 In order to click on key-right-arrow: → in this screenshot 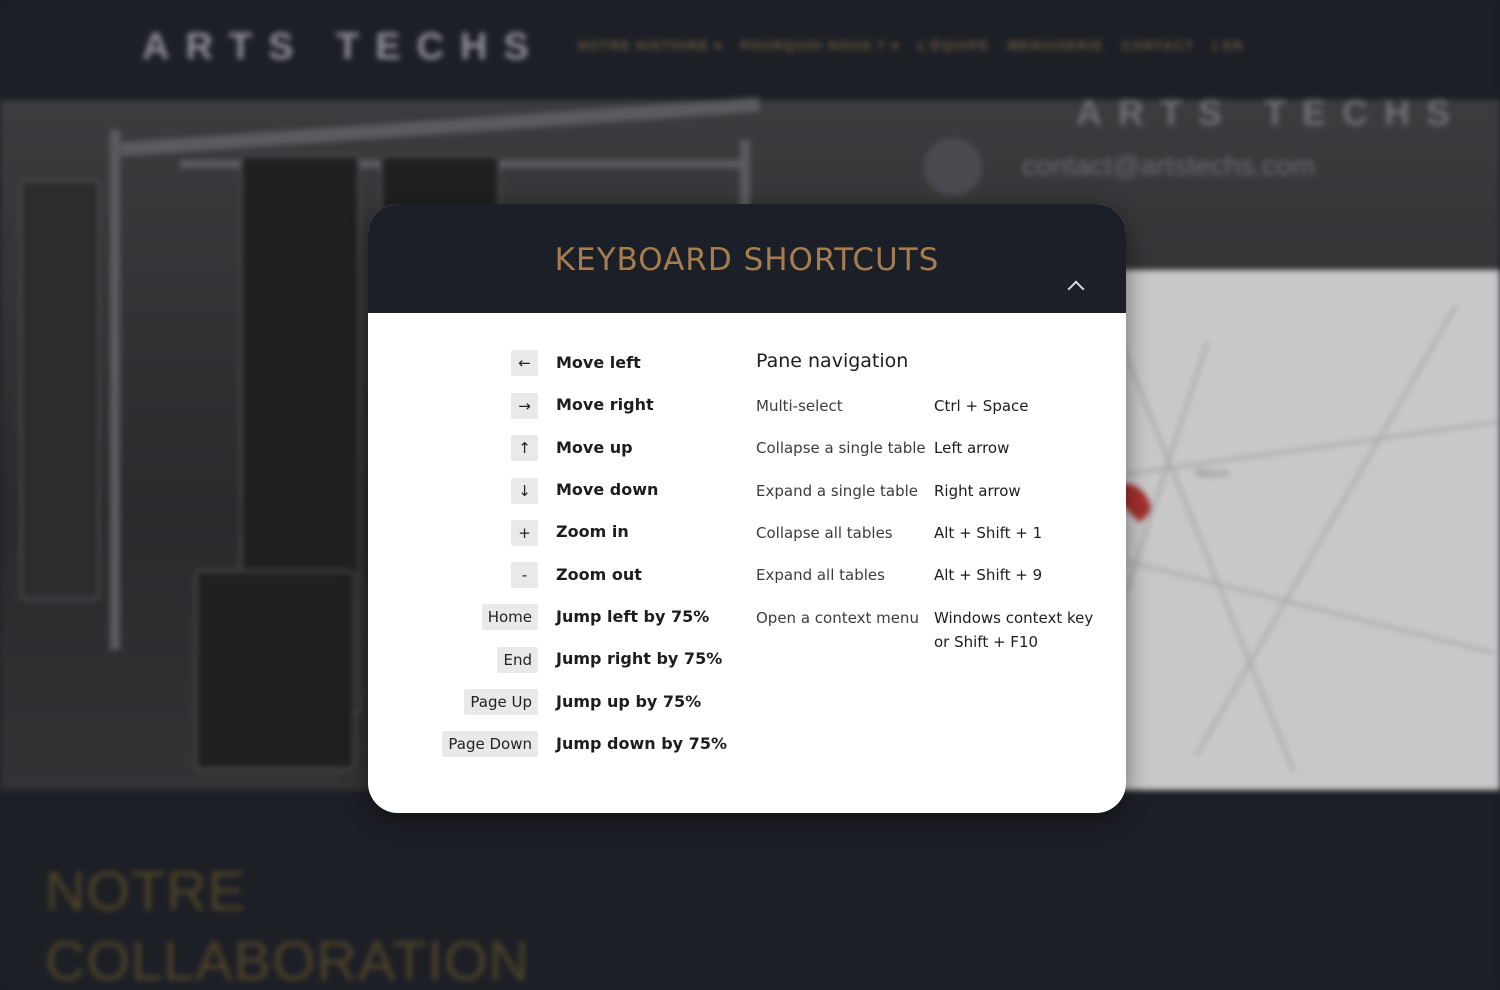, I will do `click(524, 406)`.